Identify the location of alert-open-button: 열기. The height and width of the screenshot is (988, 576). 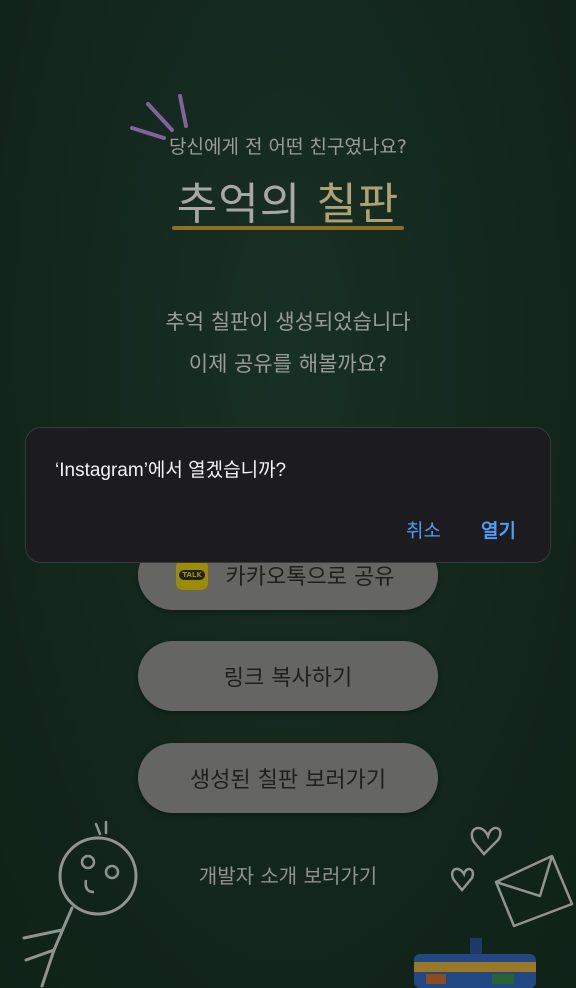
(498, 529).